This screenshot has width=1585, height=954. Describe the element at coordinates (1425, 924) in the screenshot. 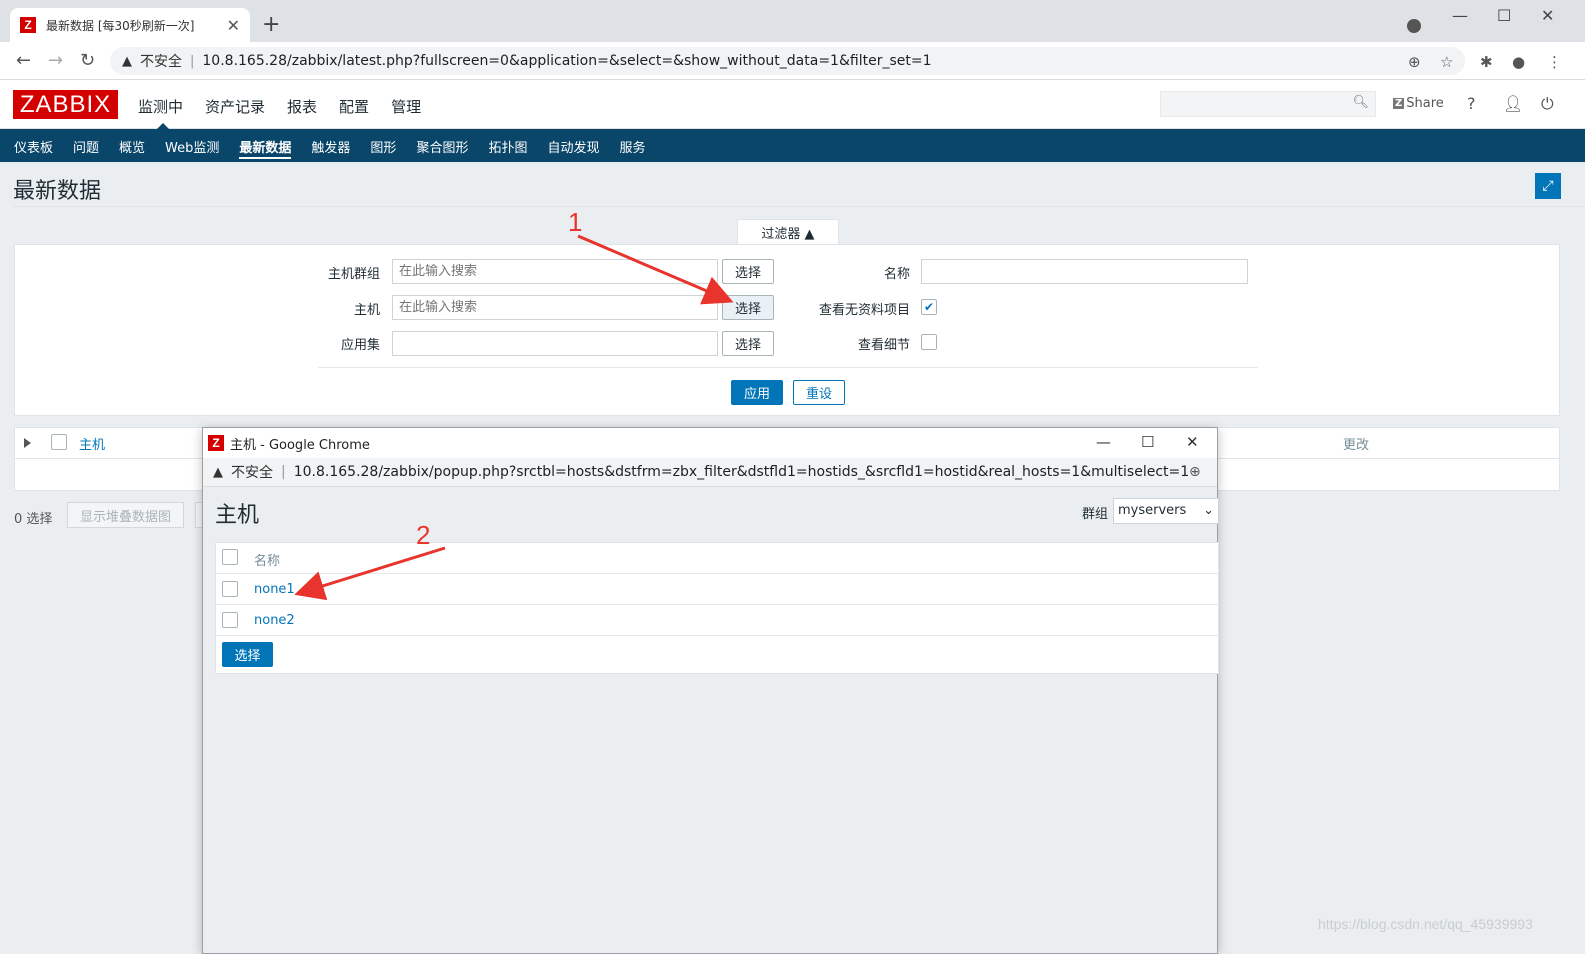

I see `watermark: https://blog.csdn.net/qq_45939993` at that location.